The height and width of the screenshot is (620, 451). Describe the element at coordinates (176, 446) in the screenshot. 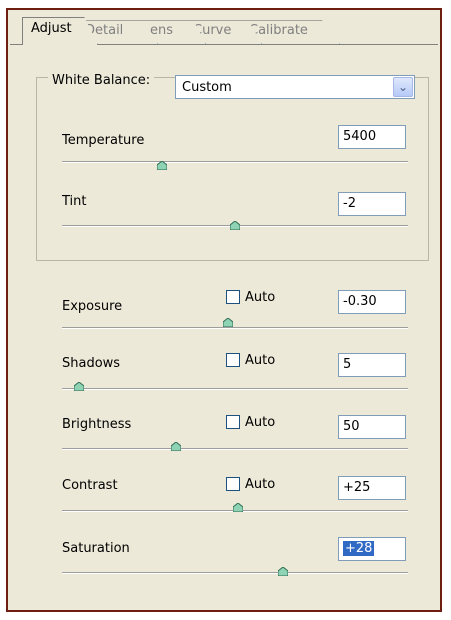

I see `brightness-slider-thumb` at that location.